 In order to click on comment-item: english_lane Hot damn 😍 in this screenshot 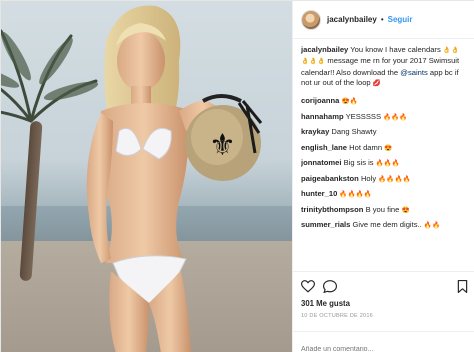, I will do `click(384, 148)`.